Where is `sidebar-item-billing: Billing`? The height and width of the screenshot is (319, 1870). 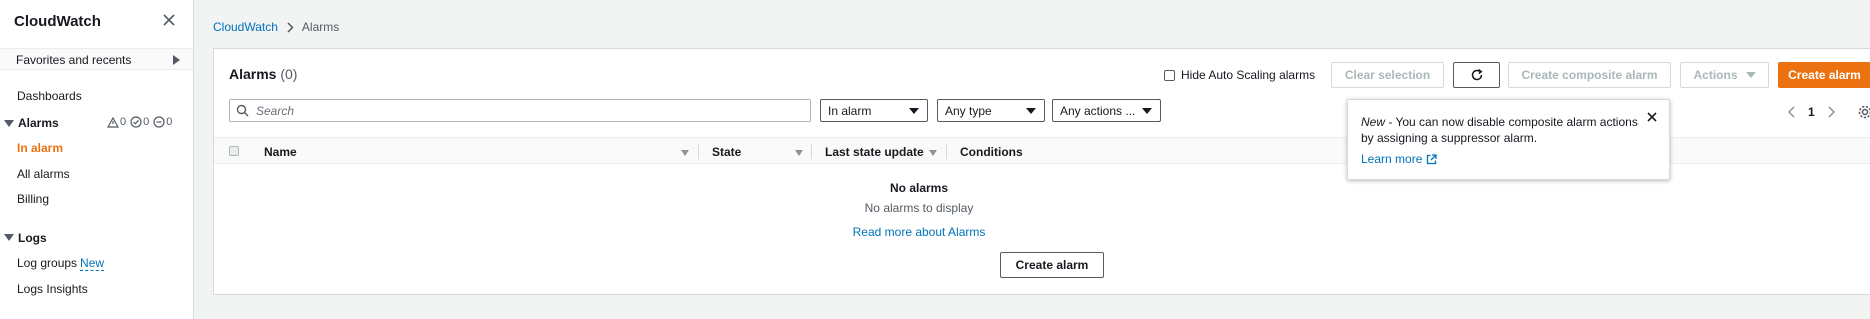 sidebar-item-billing: Billing is located at coordinates (33, 199).